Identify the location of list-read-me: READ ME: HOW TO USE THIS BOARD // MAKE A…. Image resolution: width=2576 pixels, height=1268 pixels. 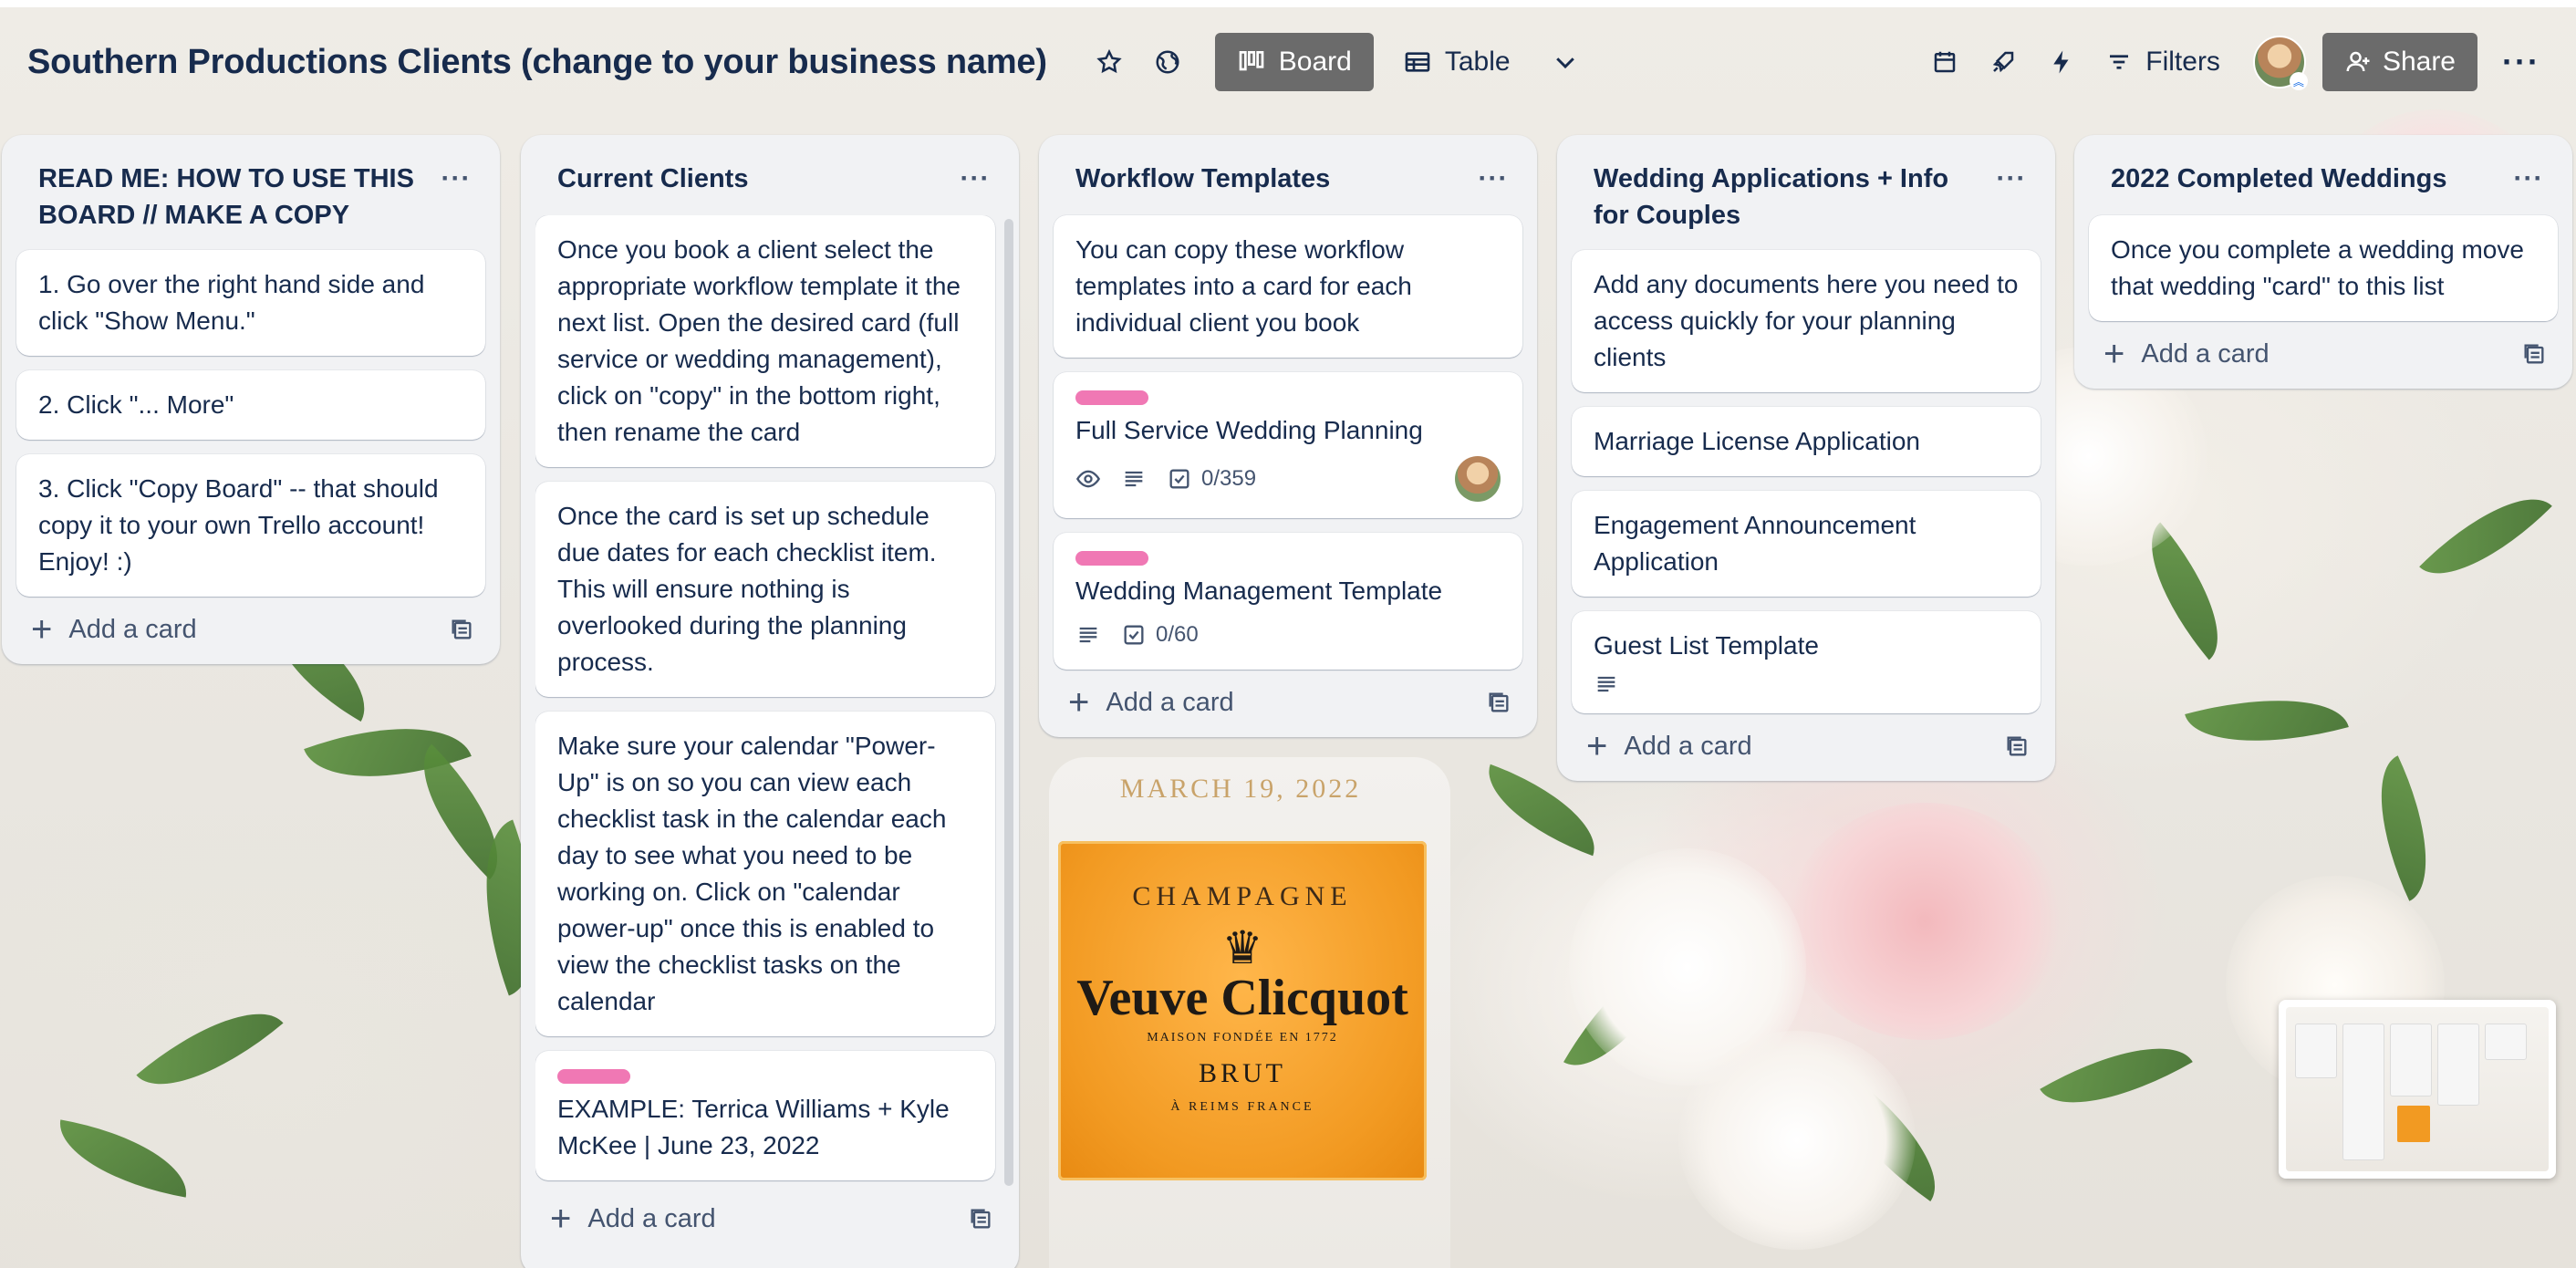
(251, 399).